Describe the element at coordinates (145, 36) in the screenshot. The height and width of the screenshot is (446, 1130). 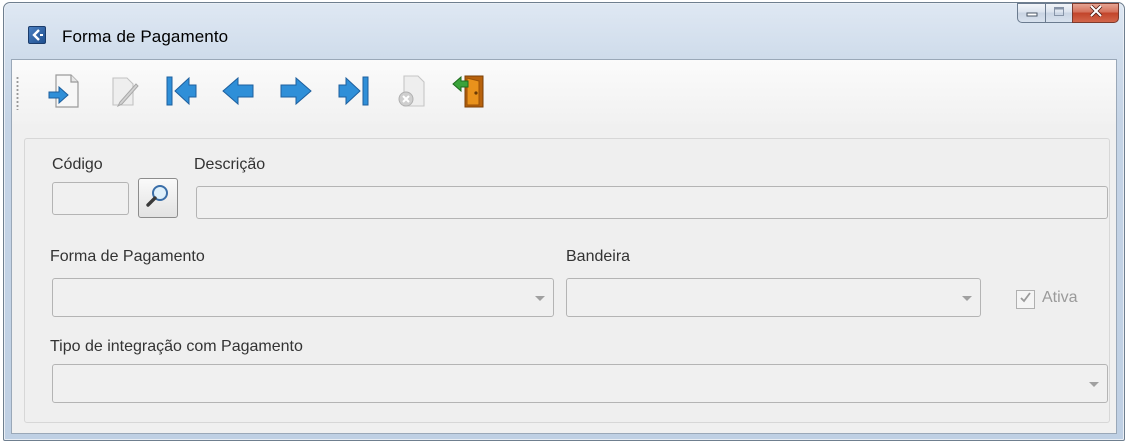
I see `window-title: Forma de Pagamento` at that location.